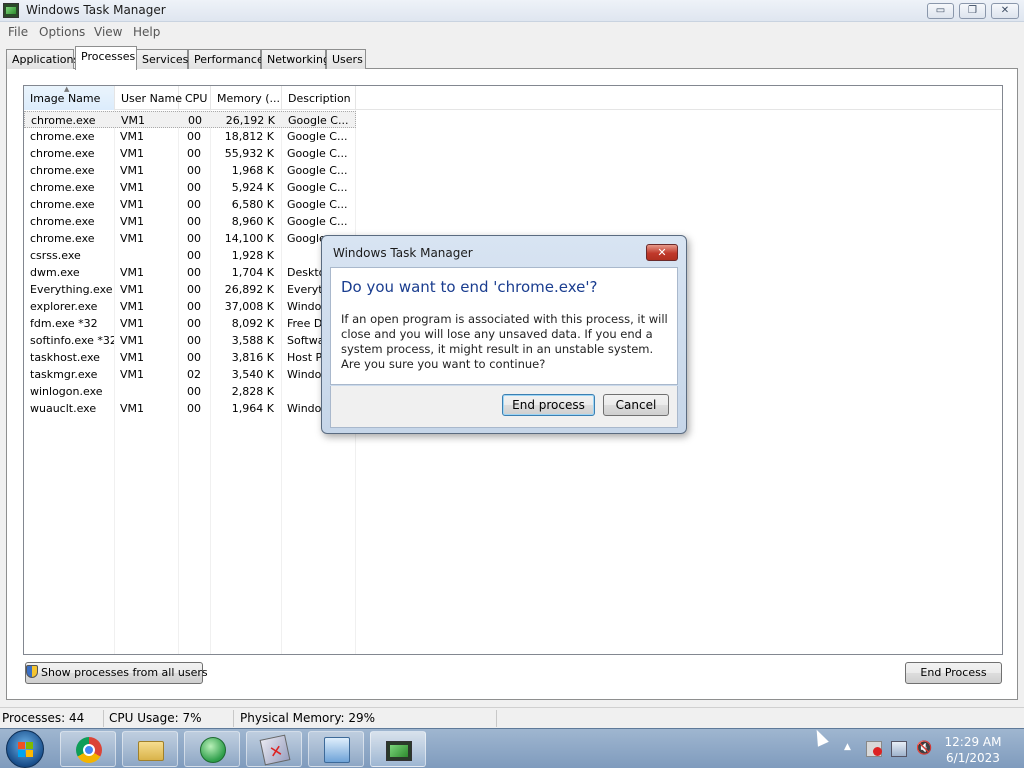 This screenshot has width=1024, height=768. Describe the element at coordinates (18, 32) in the screenshot. I see `menu-file: File` at that location.